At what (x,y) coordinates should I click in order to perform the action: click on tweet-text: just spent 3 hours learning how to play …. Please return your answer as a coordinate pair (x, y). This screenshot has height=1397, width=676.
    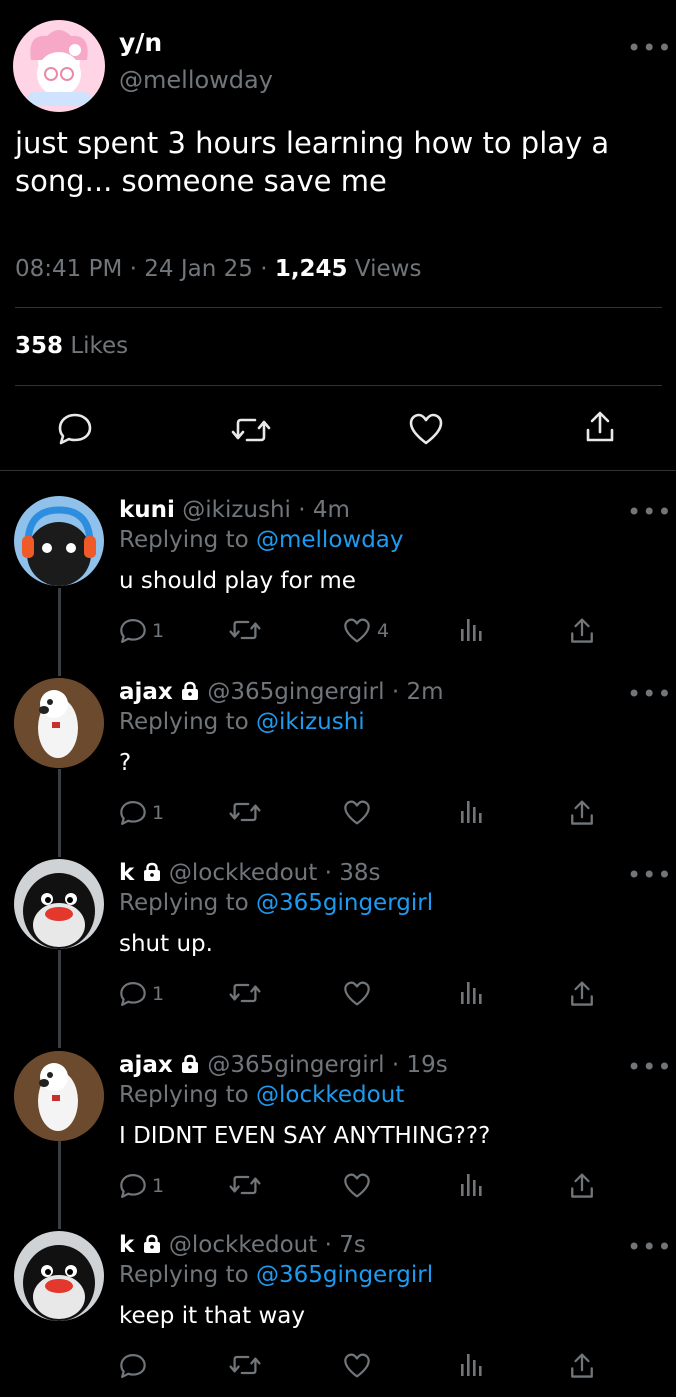
    Looking at the image, I should click on (312, 162).